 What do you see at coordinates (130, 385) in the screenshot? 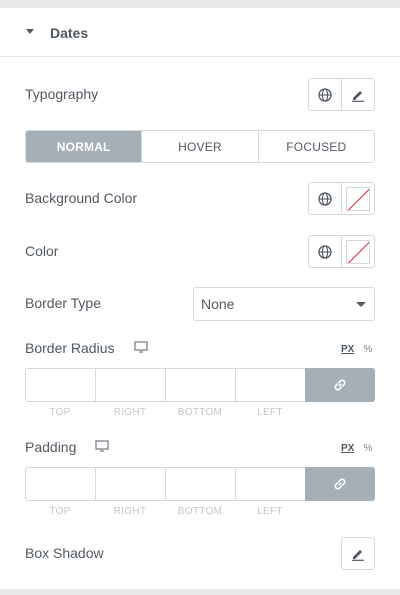
I see `border-radius-right-input` at bounding box center [130, 385].